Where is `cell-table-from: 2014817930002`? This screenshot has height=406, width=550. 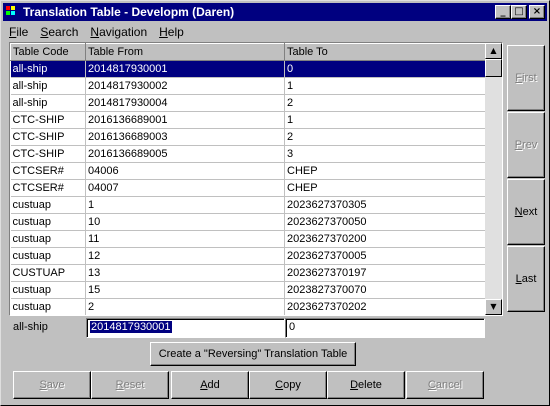 cell-table-from: 2014817930002 is located at coordinates (185, 86).